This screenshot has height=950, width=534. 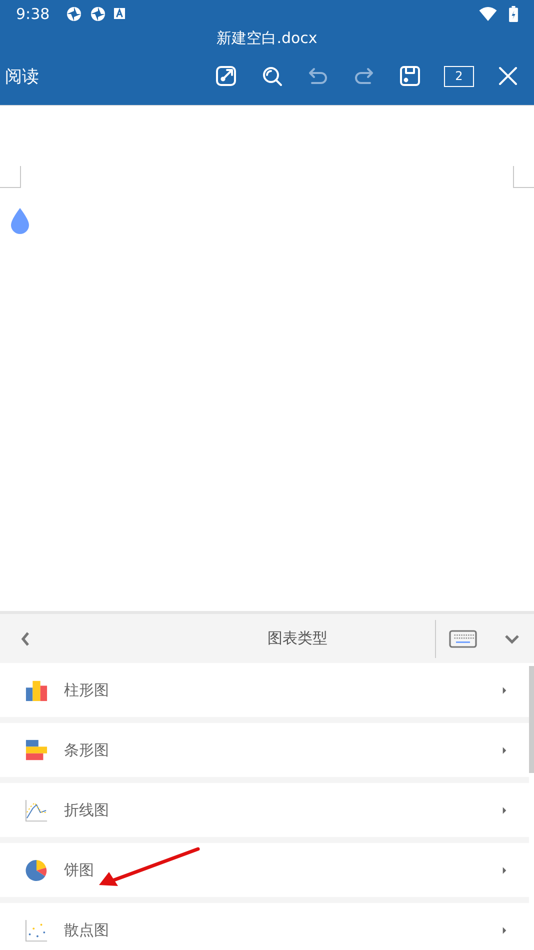 I want to click on chart-type-label: 条形图, so click(x=87, y=750).